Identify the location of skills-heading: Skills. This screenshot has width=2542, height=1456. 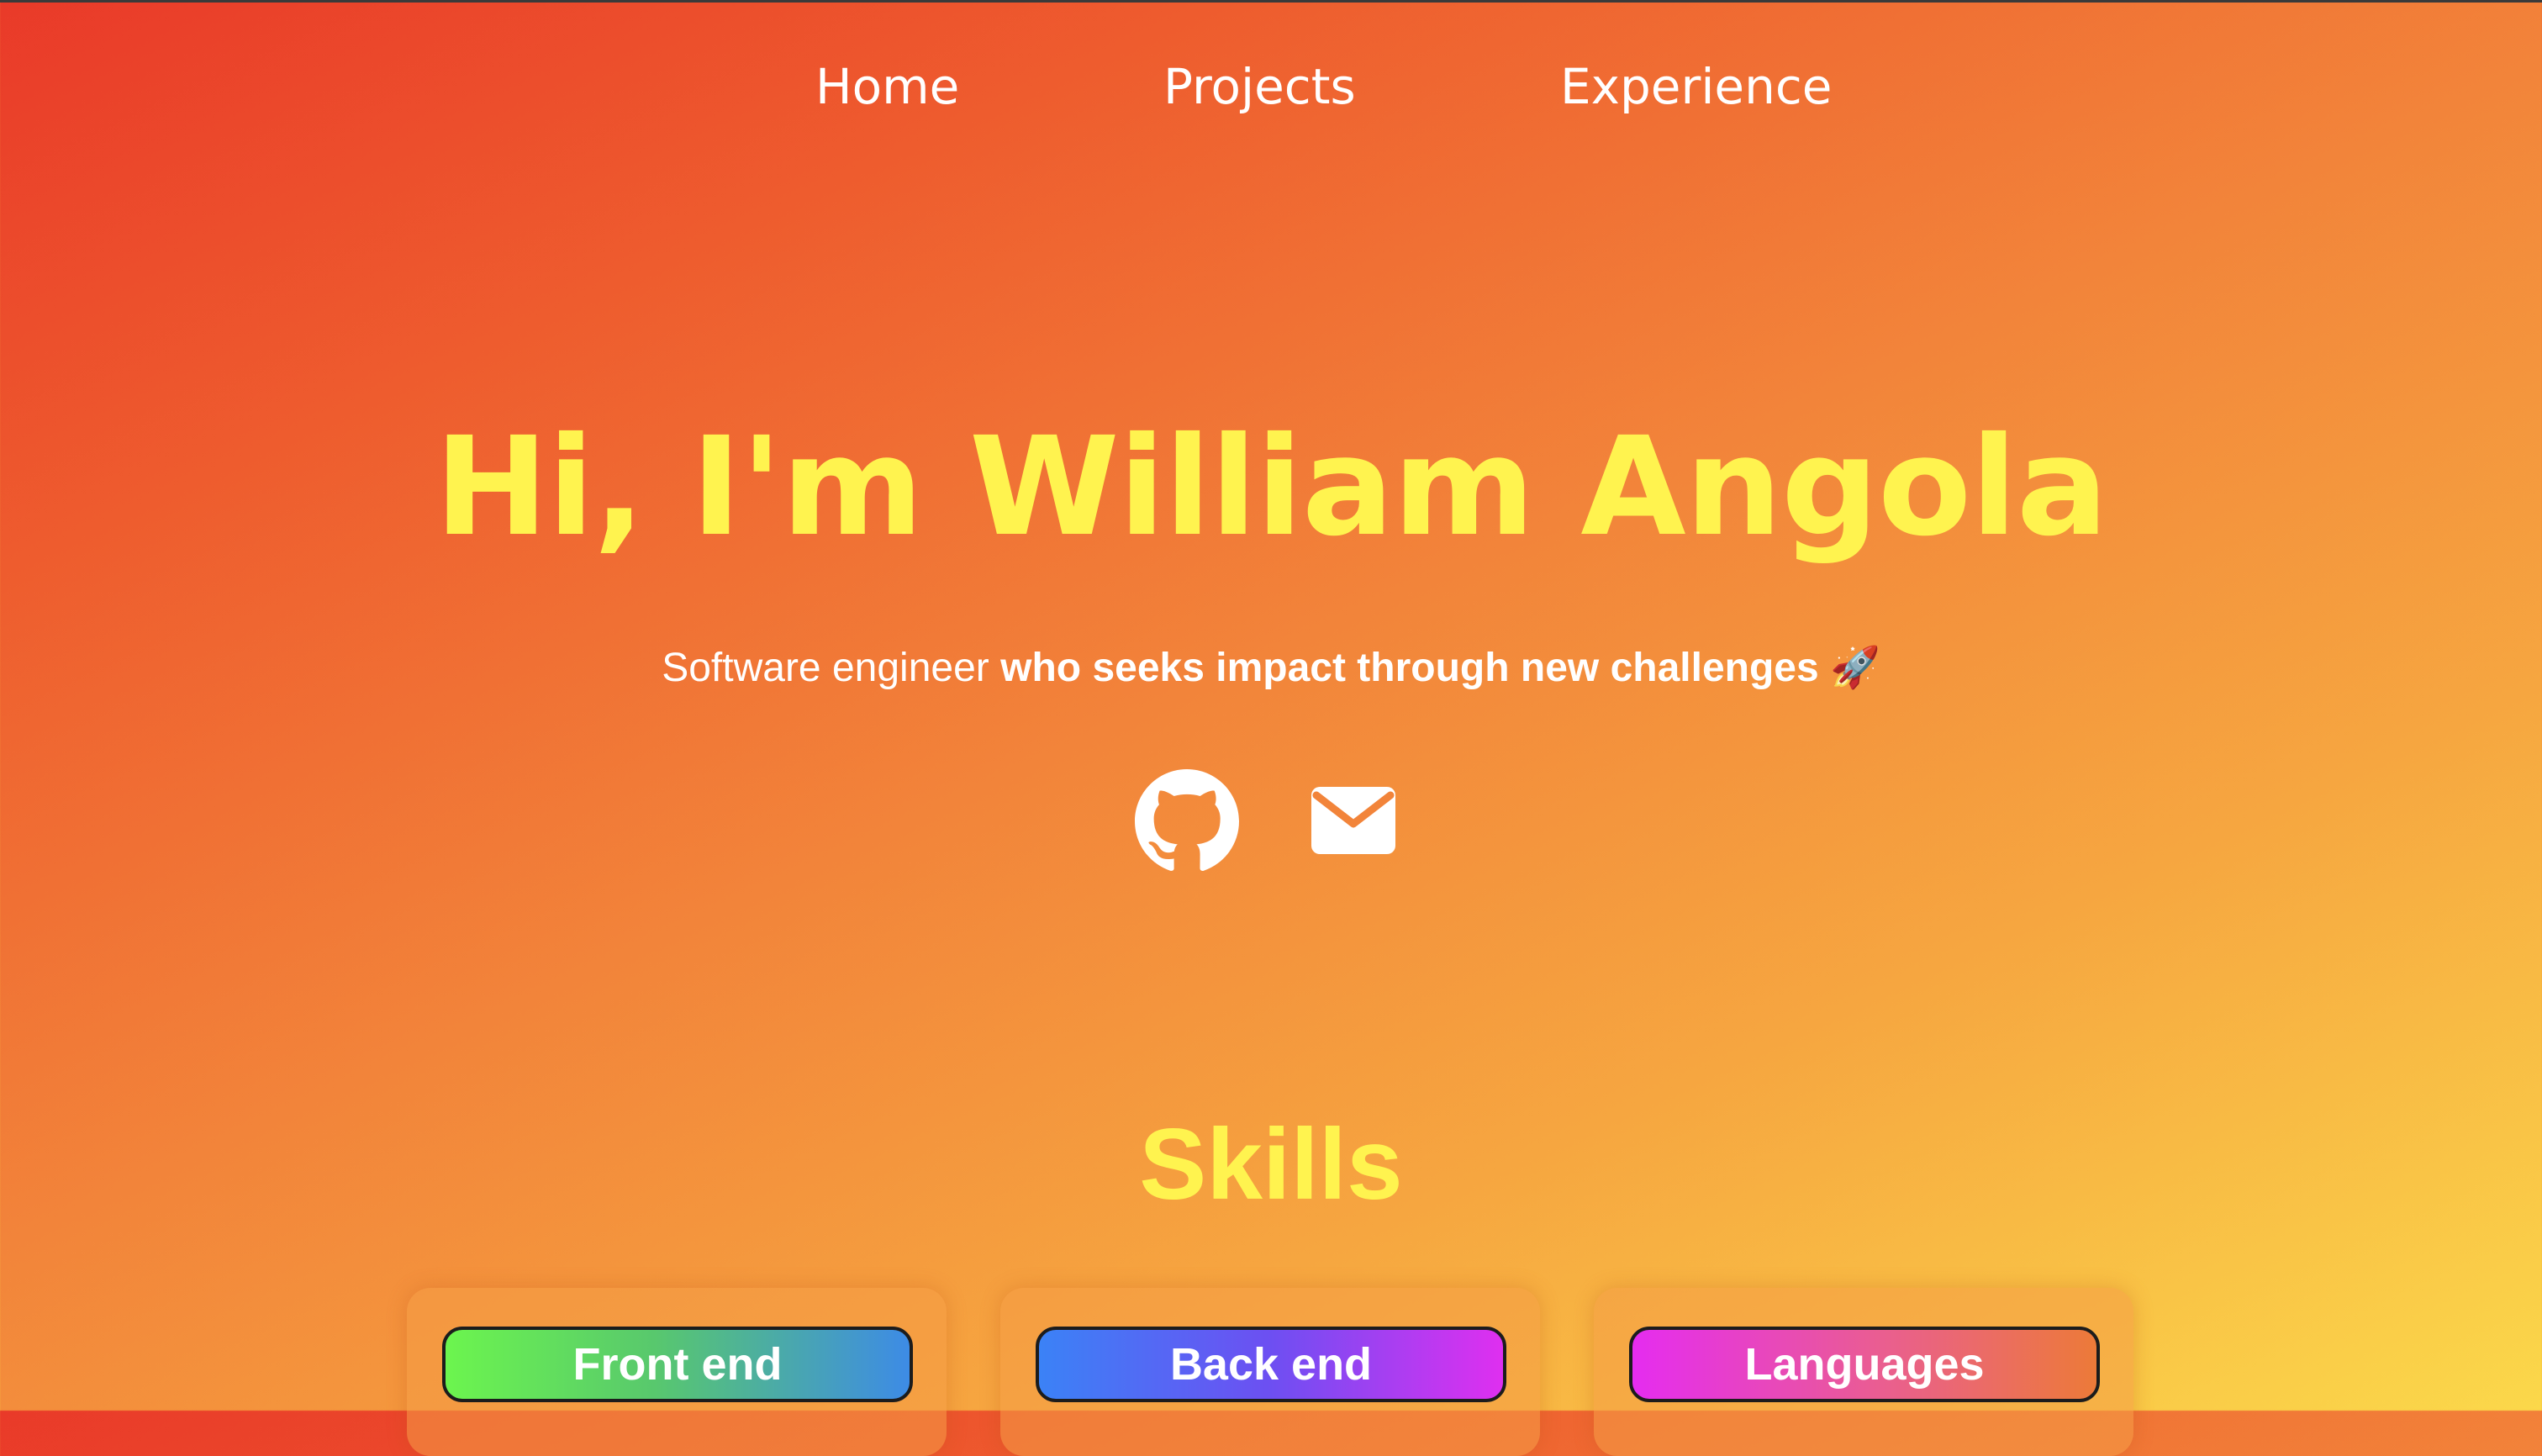
(1271, 1165).